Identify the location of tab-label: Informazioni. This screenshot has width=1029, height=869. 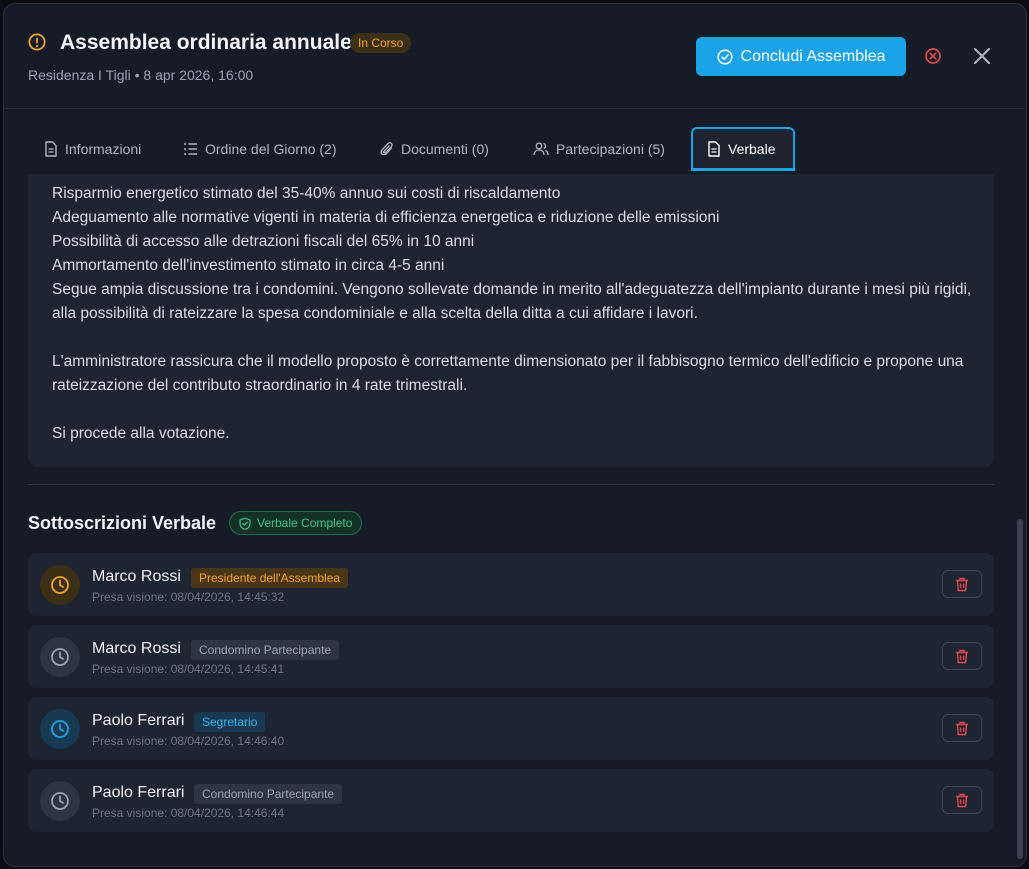
(103, 149).